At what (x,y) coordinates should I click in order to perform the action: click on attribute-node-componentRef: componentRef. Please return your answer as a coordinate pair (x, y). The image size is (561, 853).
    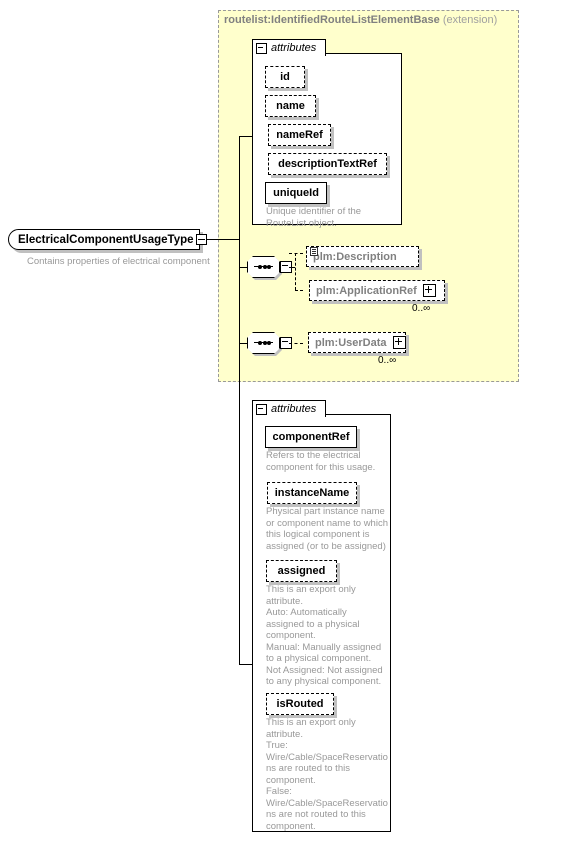
    Looking at the image, I should click on (311, 437).